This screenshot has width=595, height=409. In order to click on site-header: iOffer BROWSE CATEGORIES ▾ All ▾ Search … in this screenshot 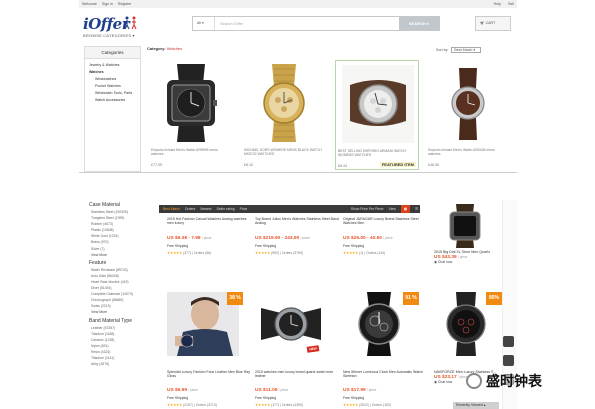, I will do `click(298, 25)`.